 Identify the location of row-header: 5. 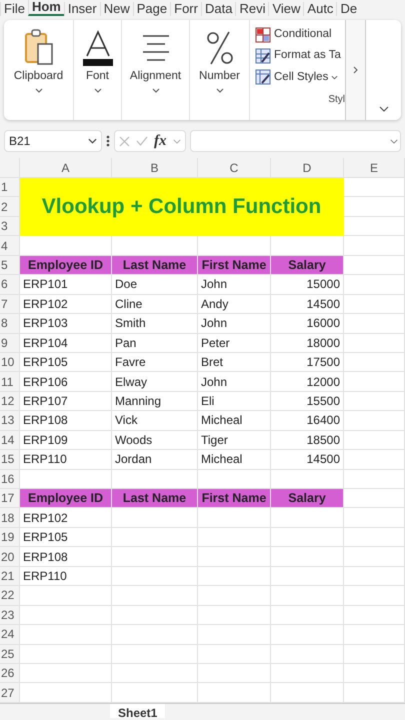
(10, 266).